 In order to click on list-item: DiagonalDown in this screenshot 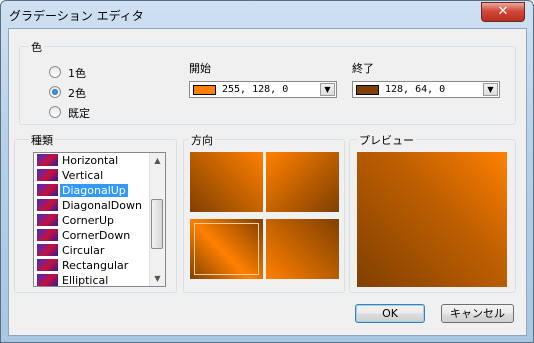, I will do `click(93, 205)`.